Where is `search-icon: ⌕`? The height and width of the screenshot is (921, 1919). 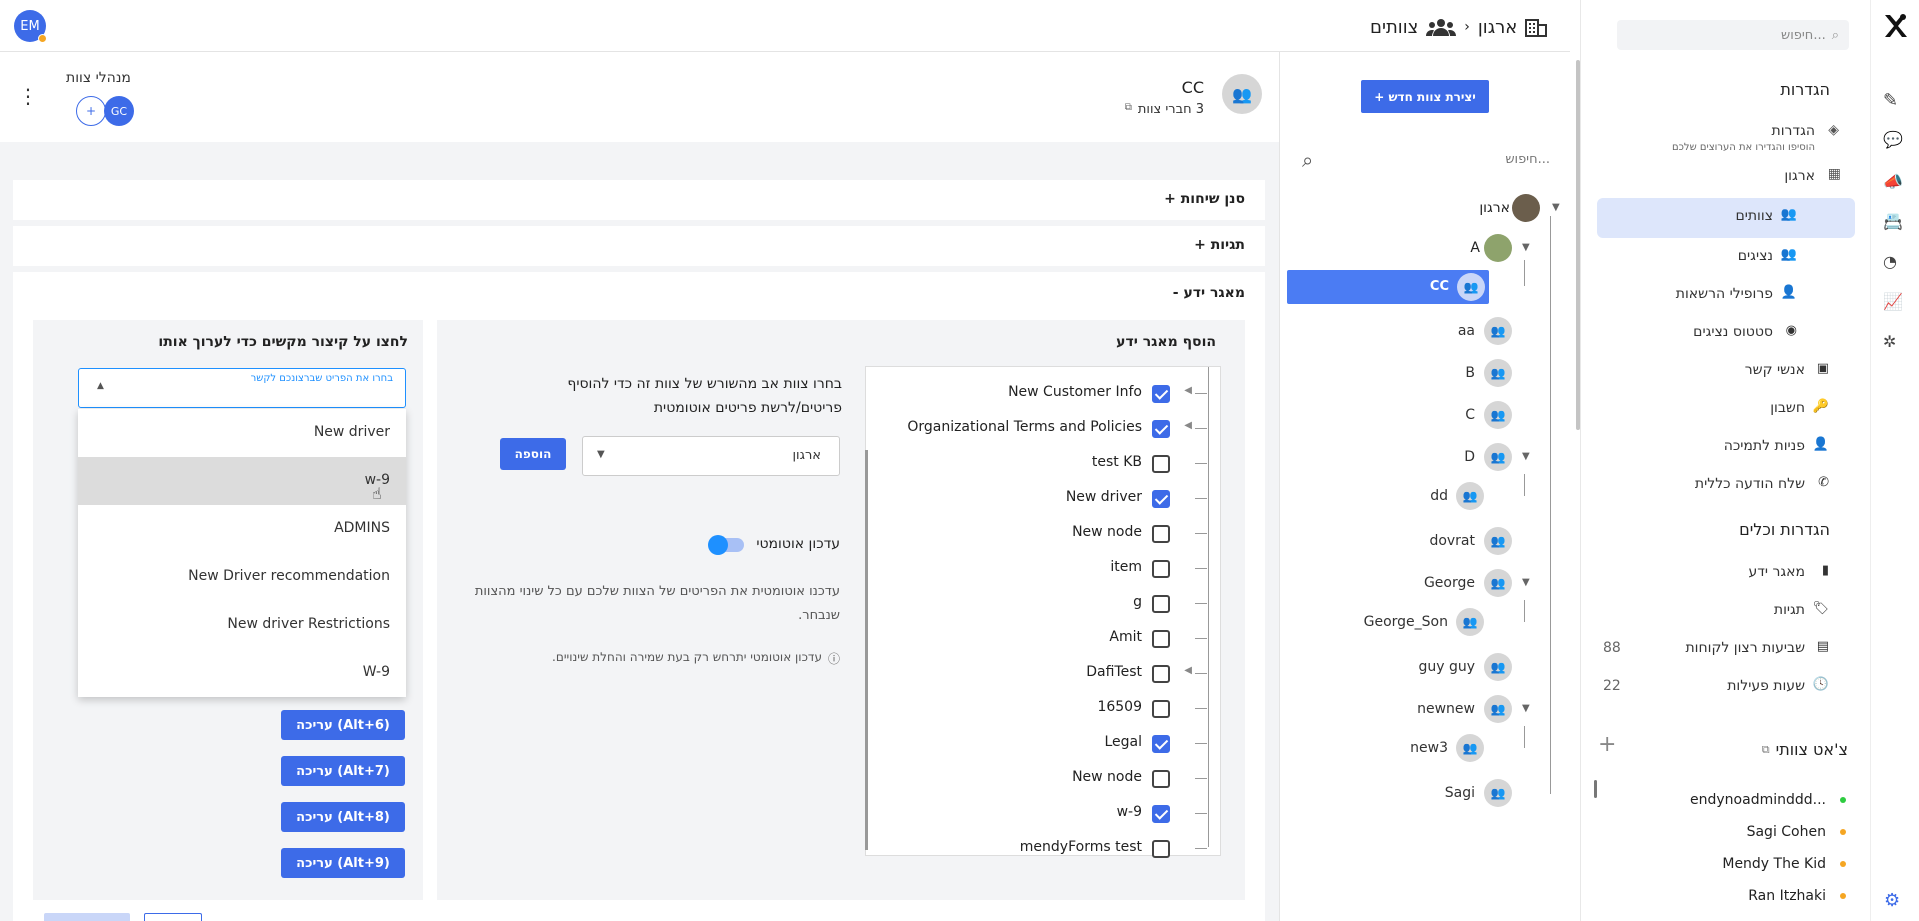
search-icon: ⌕ is located at coordinates (1307, 160).